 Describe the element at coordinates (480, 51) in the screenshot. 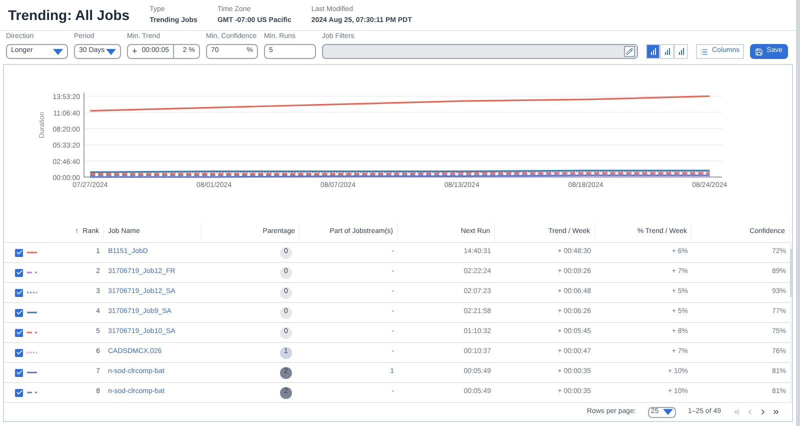

I see `job-filters-field` at that location.